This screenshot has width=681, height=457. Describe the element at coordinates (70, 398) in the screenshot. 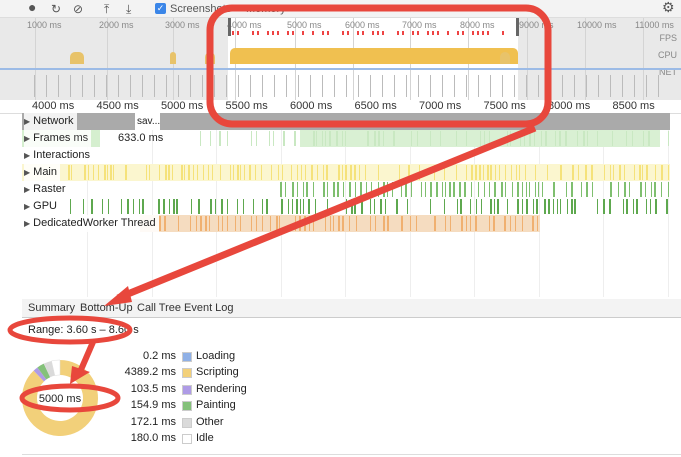

I see `annotation-total-ellipse` at that location.